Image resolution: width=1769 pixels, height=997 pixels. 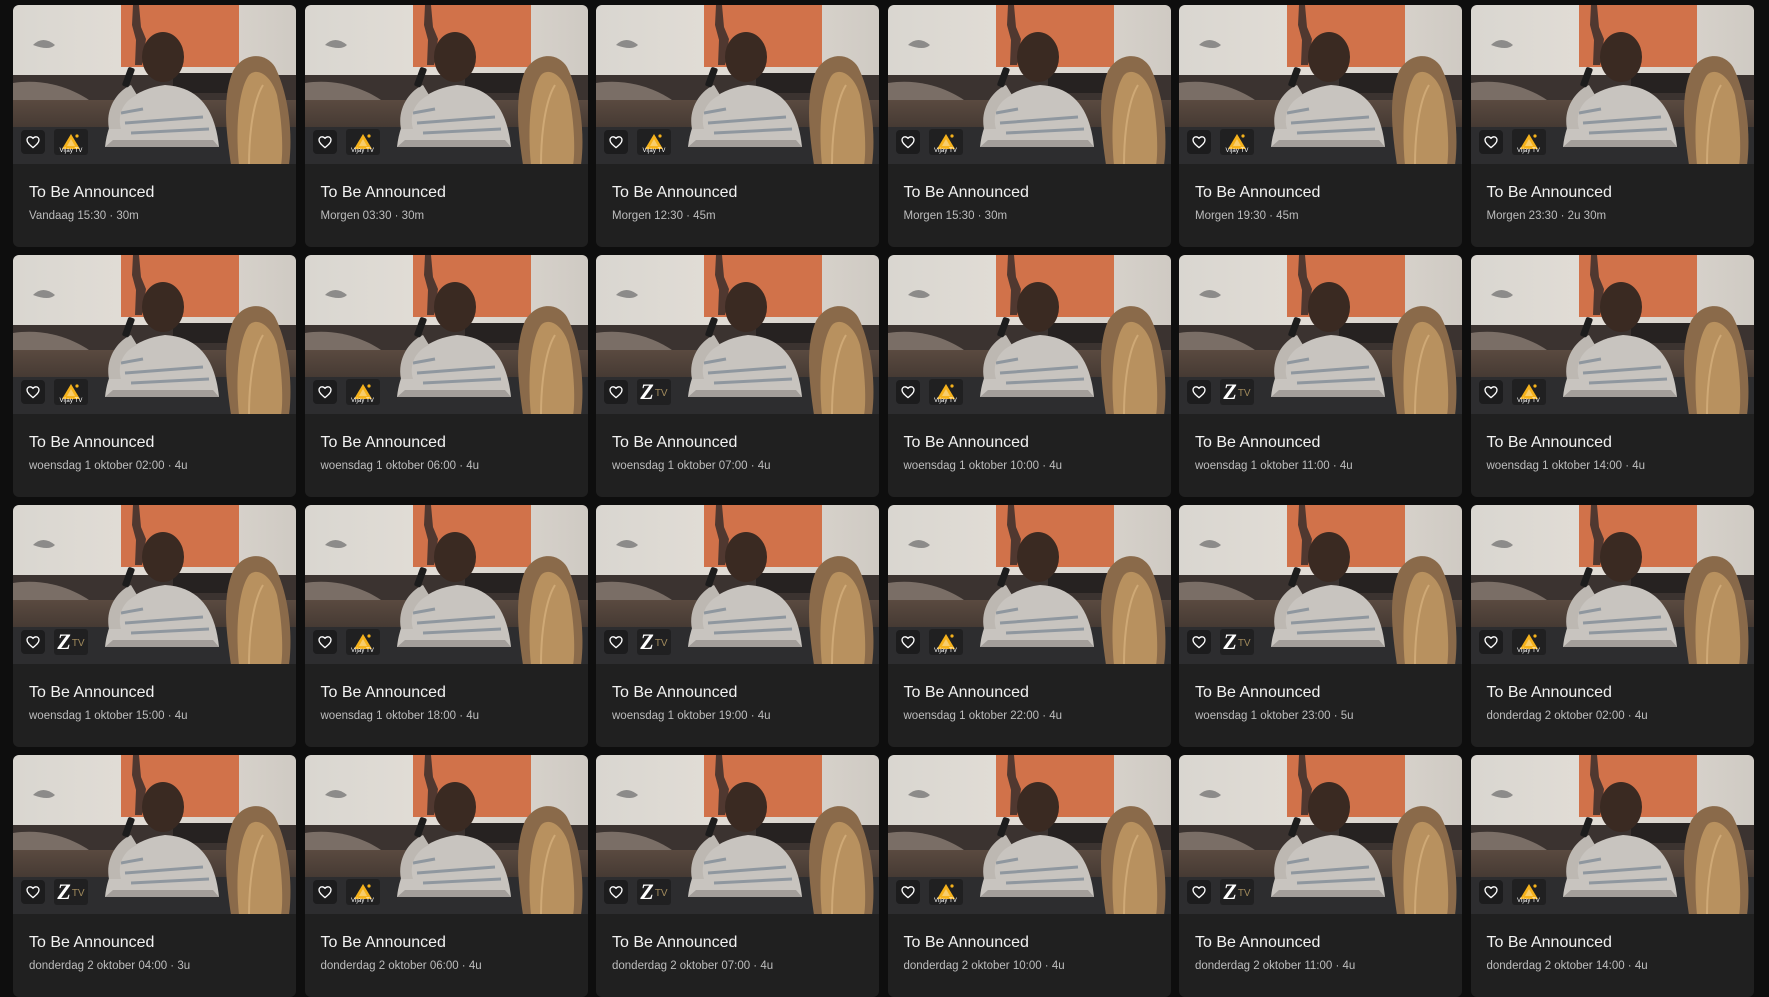 What do you see at coordinates (691, 466) in the screenshot?
I see `program-schedule: woensdag 1 oktober 07:00 · 4u` at bounding box center [691, 466].